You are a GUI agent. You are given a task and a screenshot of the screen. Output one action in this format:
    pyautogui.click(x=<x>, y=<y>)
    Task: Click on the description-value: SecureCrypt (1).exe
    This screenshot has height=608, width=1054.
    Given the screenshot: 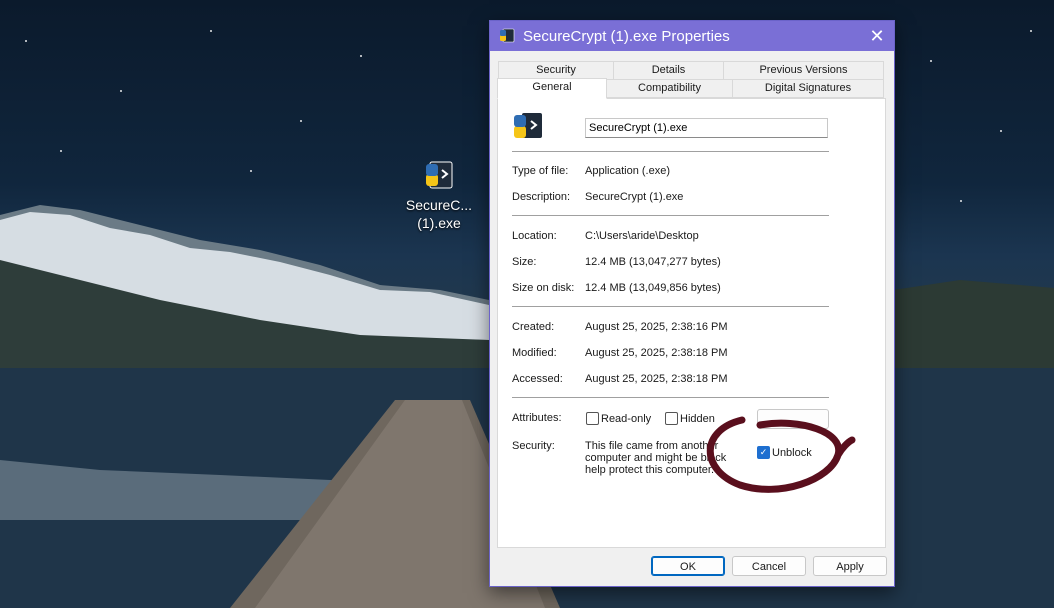 What is the action you would take?
    pyautogui.click(x=634, y=197)
    